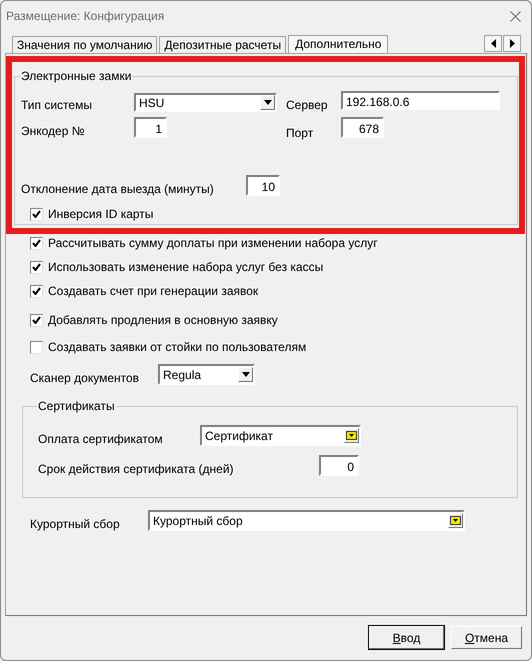 Image resolution: width=532 pixels, height=661 pixels. I want to click on input-field: 678, so click(362, 127).